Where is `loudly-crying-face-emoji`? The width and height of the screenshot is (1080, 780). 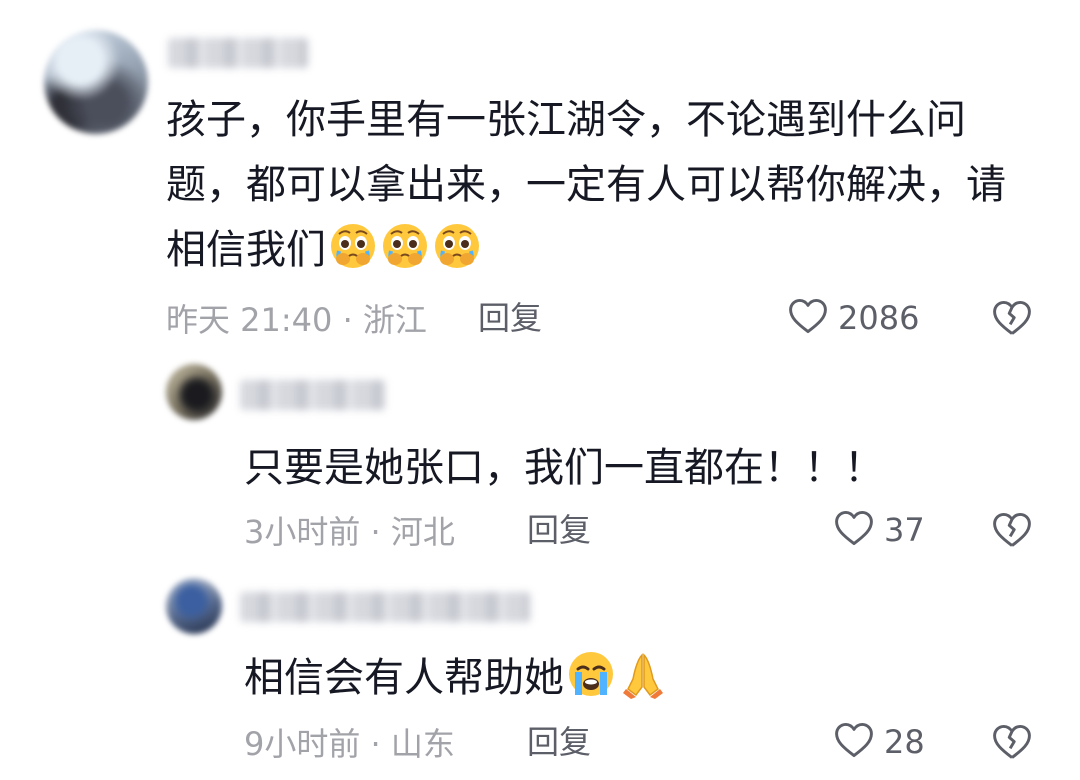 loudly-crying-face-emoji is located at coordinates (591, 684).